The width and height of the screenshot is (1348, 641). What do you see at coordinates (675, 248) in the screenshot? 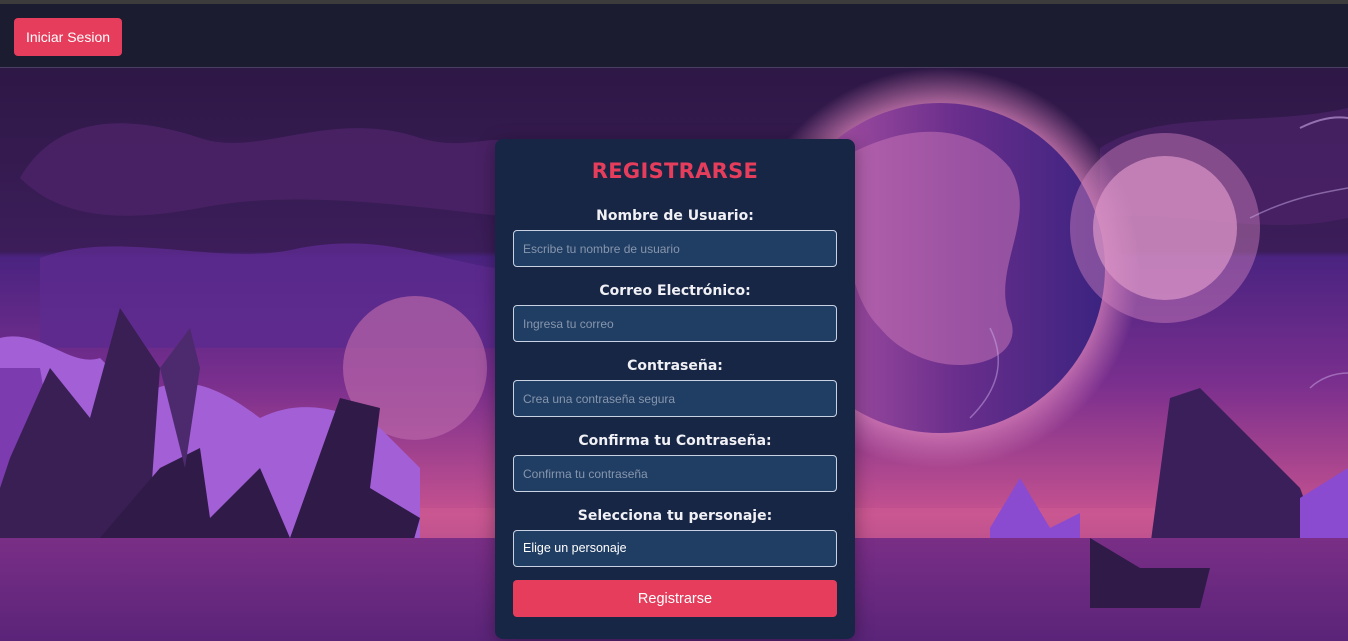
I see `username-input` at bounding box center [675, 248].